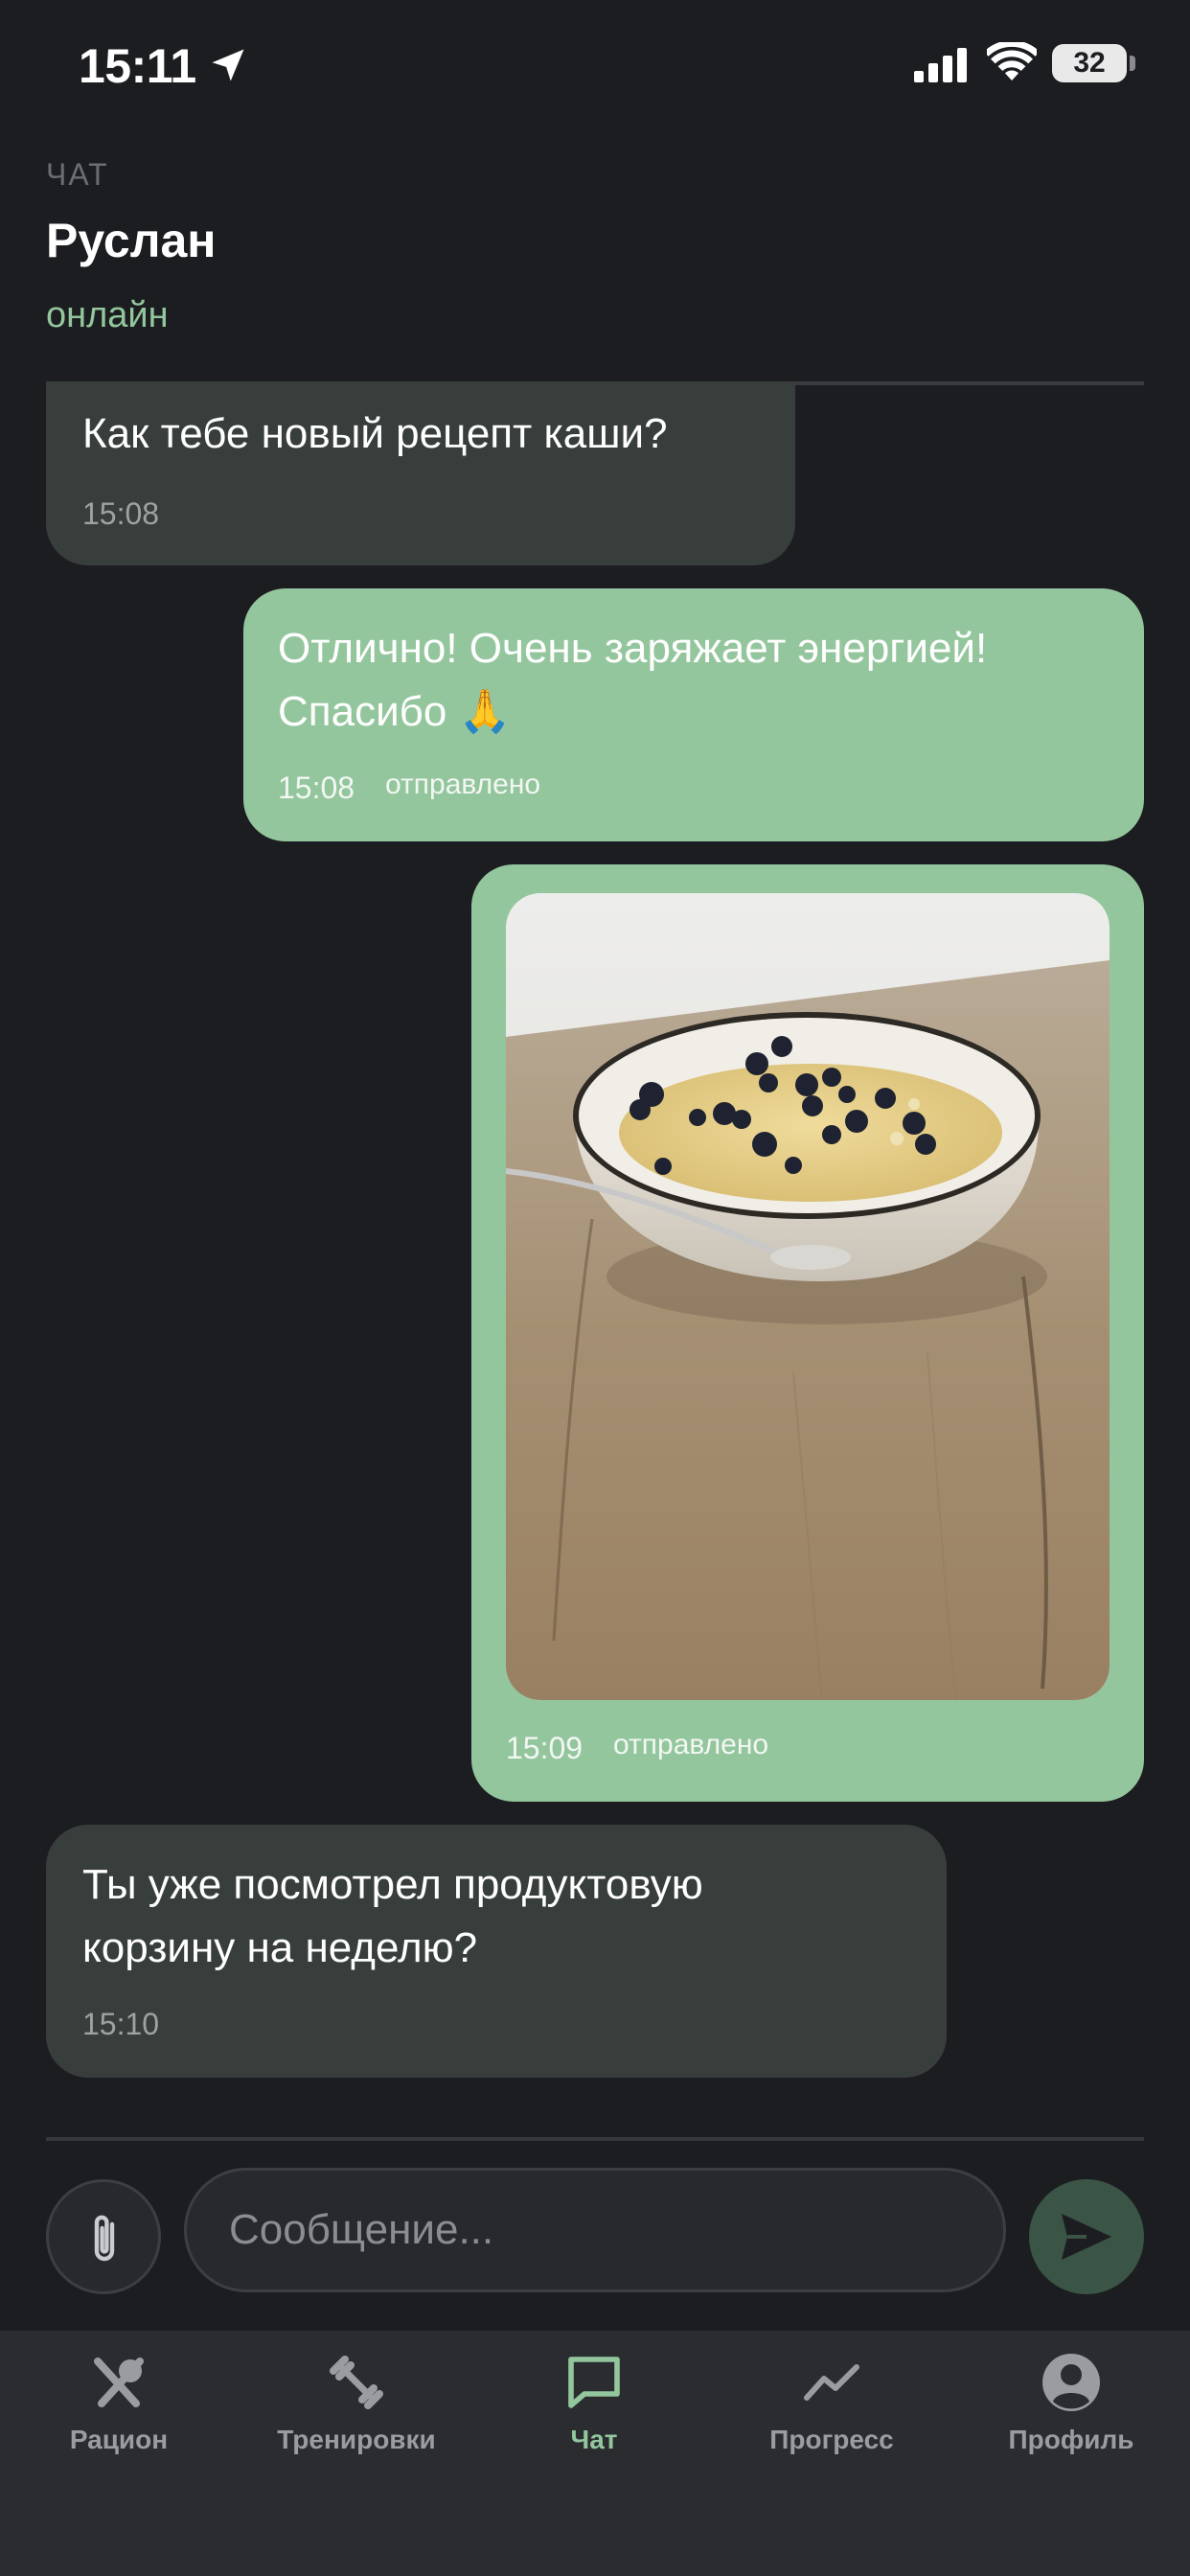 The image size is (1190, 2576). Describe the element at coordinates (1133, 63) in the screenshot. I see `battery-cap` at that location.